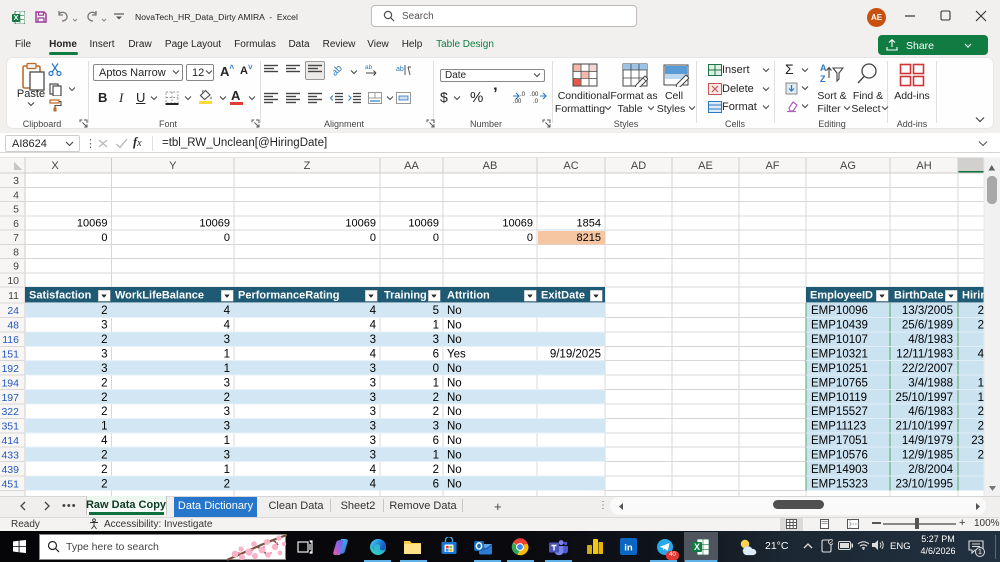 This screenshot has height=562, width=1000. What do you see at coordinates (841, 295) in the screenshot?
I see `svg-text: EmployeeID` at bounding box center [841, 295].